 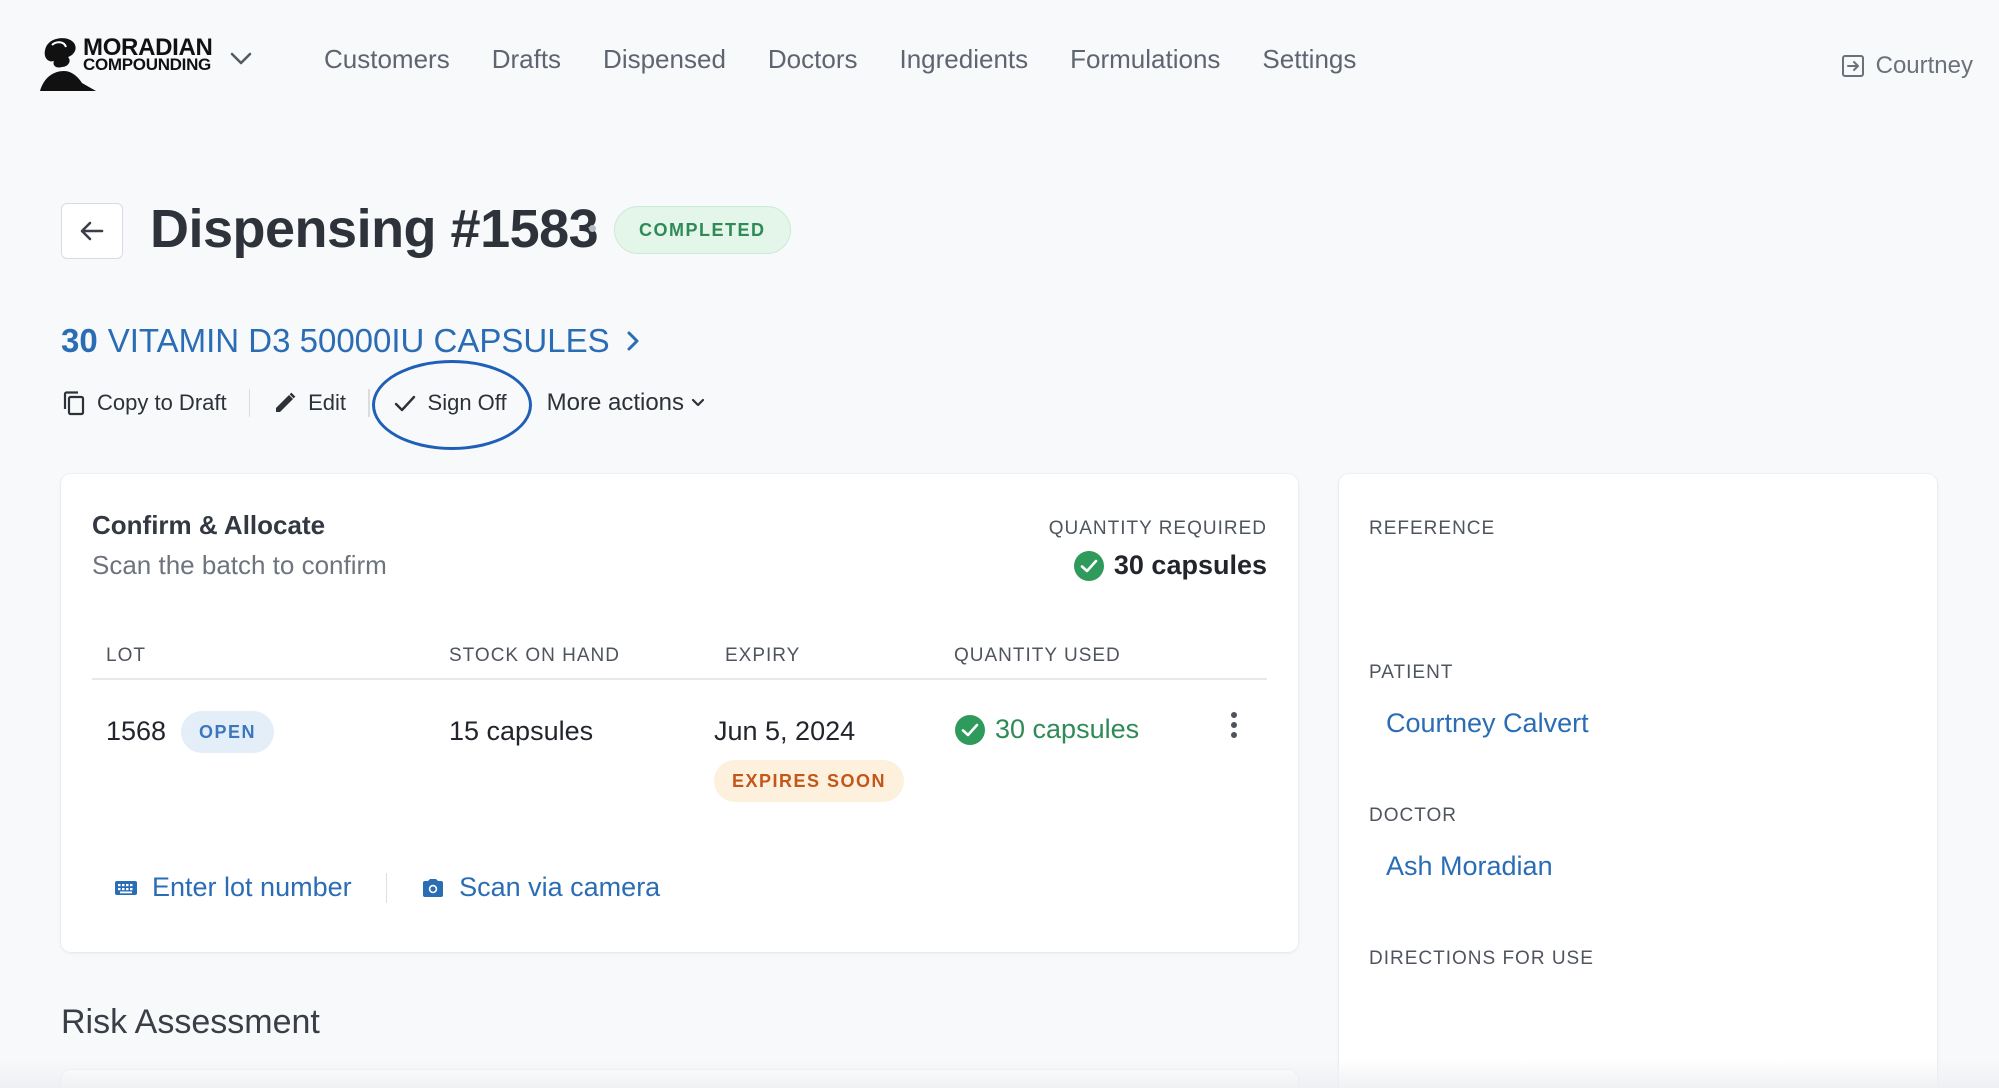 What do you see at coordinates (963, 59) in the screenshot?
I see `nav-ingredients: Ingredients` at bounding box center [963, 59].